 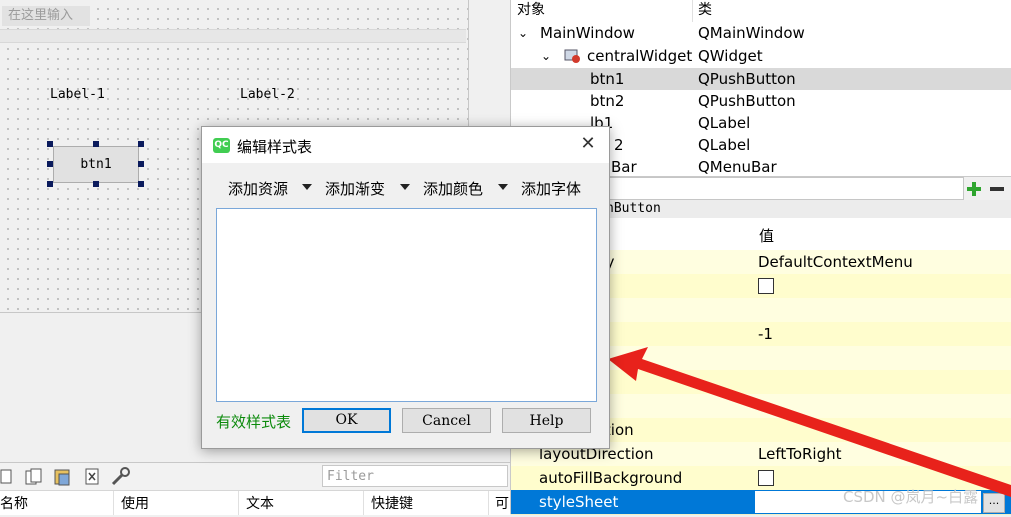 What do you see at coordinates (355, 188) in the screenshot?
I see `add-gradient-menu: 添加渐变` at bounding box center [355, 188].